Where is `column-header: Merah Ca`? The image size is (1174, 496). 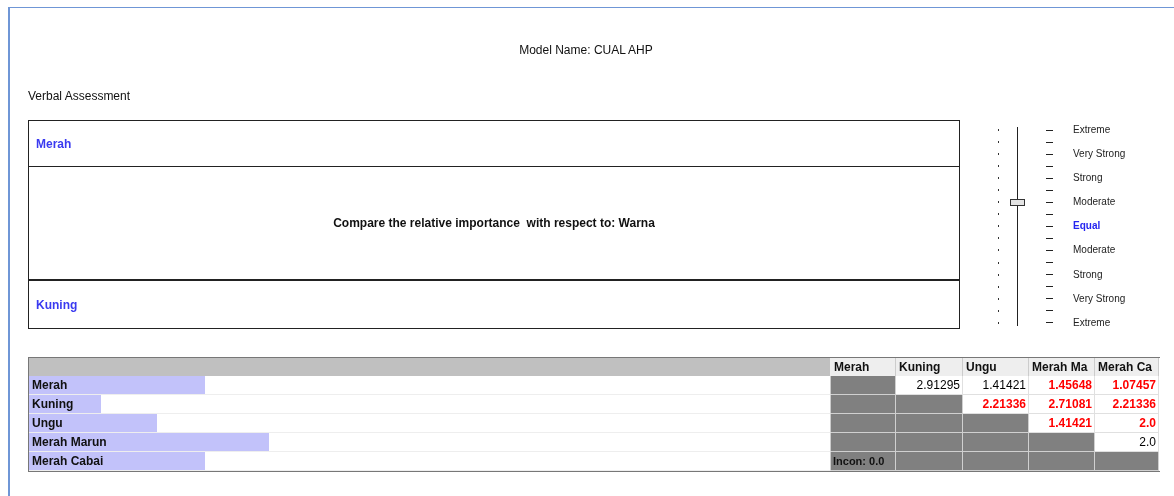
column-header: Merah Ca is located at coordinates (1127, 367).